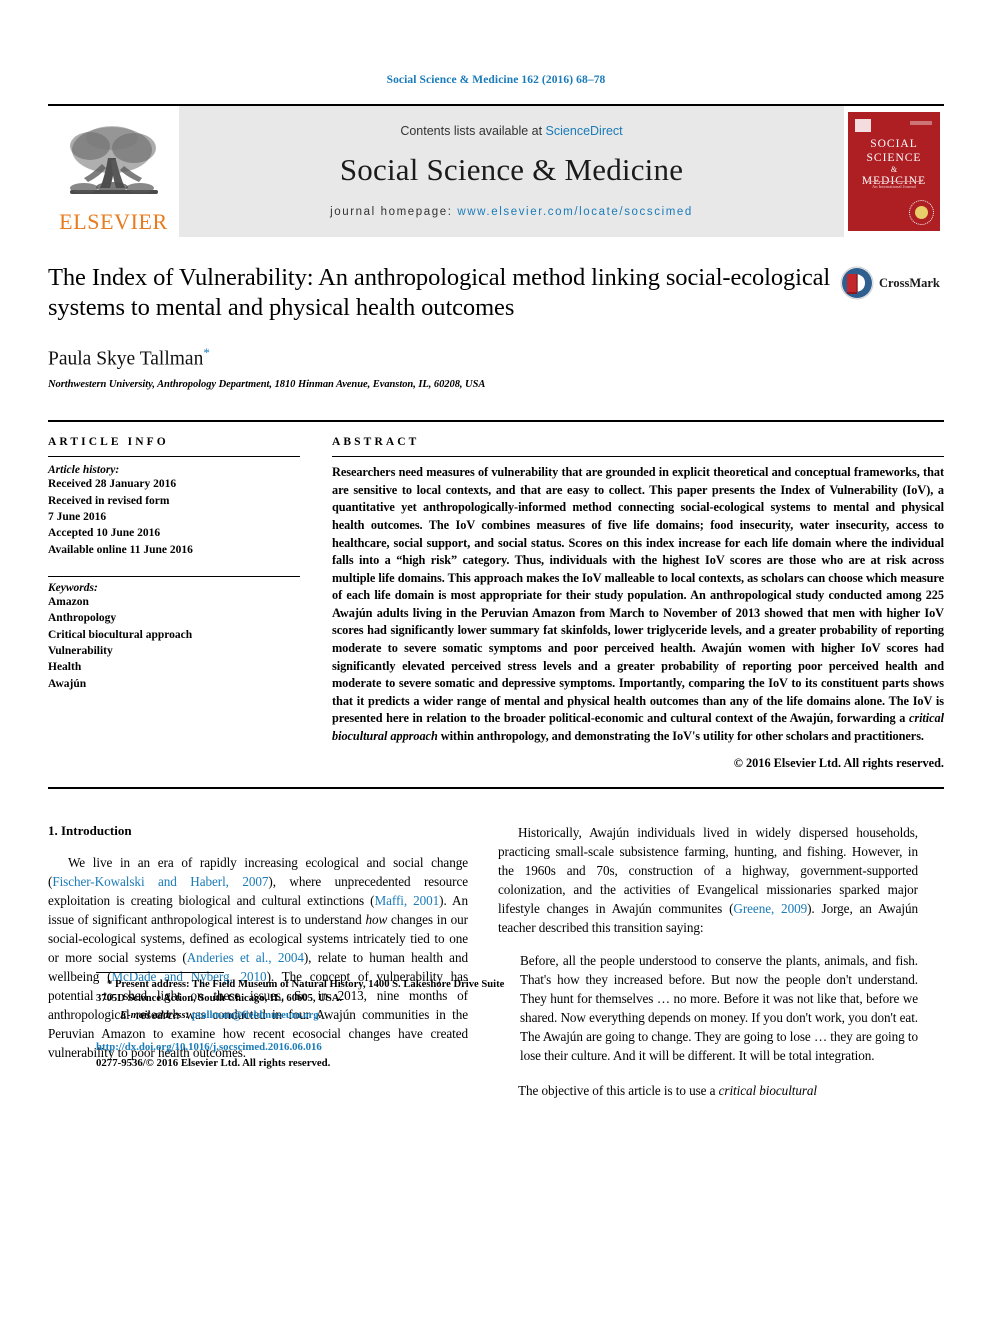 This screenshot has width=992, height=1323. Describe the element at coordinates (112, 484) in the screenshot. I see `article-history-item: Received 28 January 2016` at that location.